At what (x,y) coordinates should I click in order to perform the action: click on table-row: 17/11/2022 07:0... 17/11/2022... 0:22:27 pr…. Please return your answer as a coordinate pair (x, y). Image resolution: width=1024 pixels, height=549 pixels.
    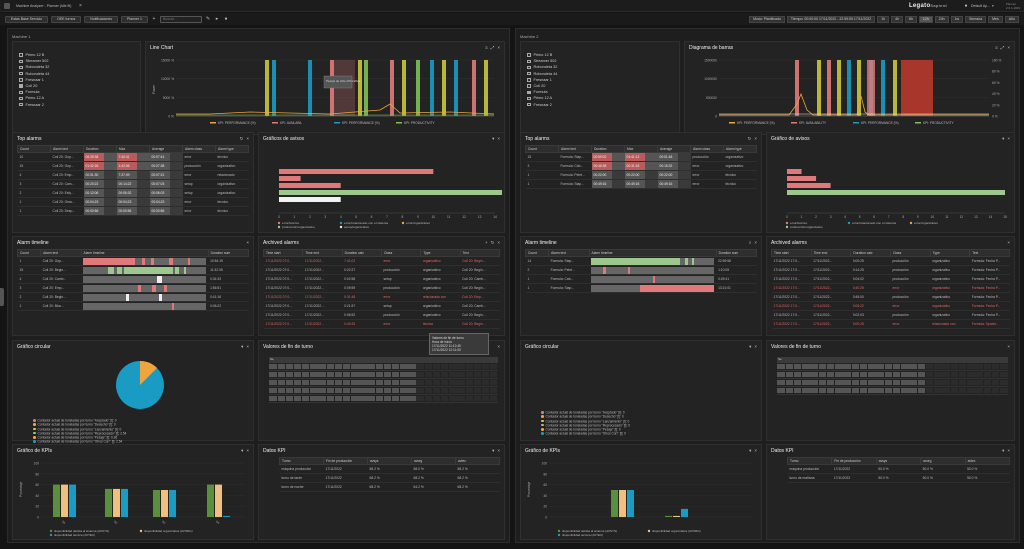
    Looking at the image, I should click on (381, 270).